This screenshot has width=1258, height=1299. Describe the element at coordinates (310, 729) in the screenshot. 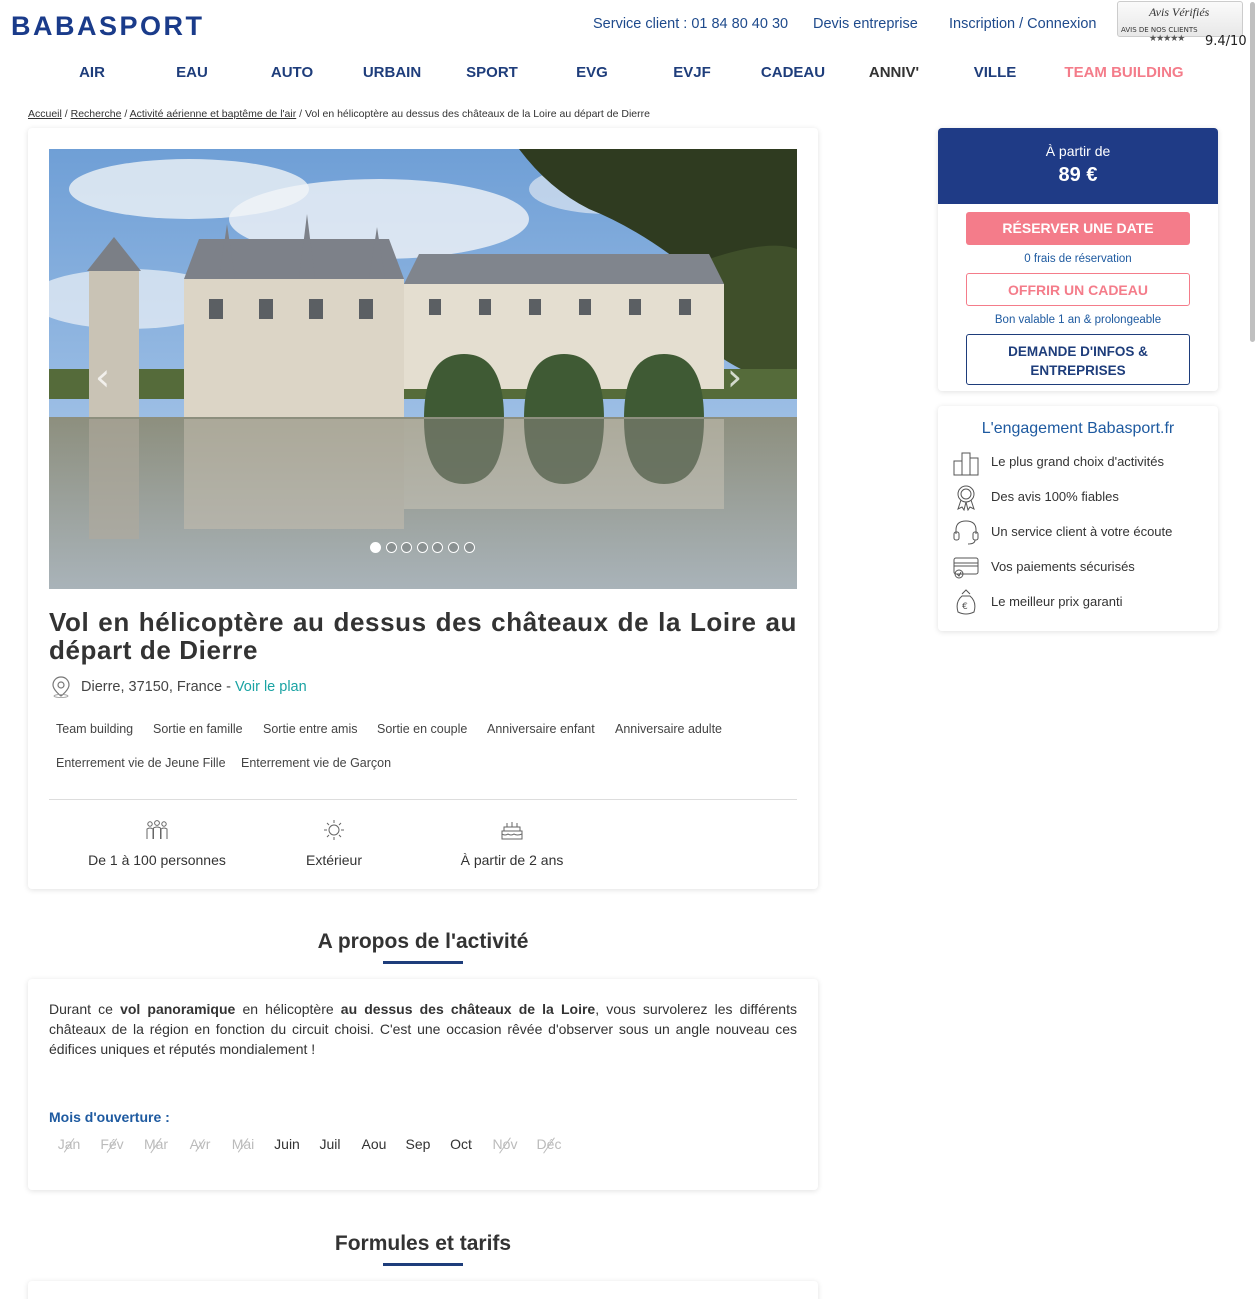

I see `tag-sortie-amis: Sortie entre amis` at that location.